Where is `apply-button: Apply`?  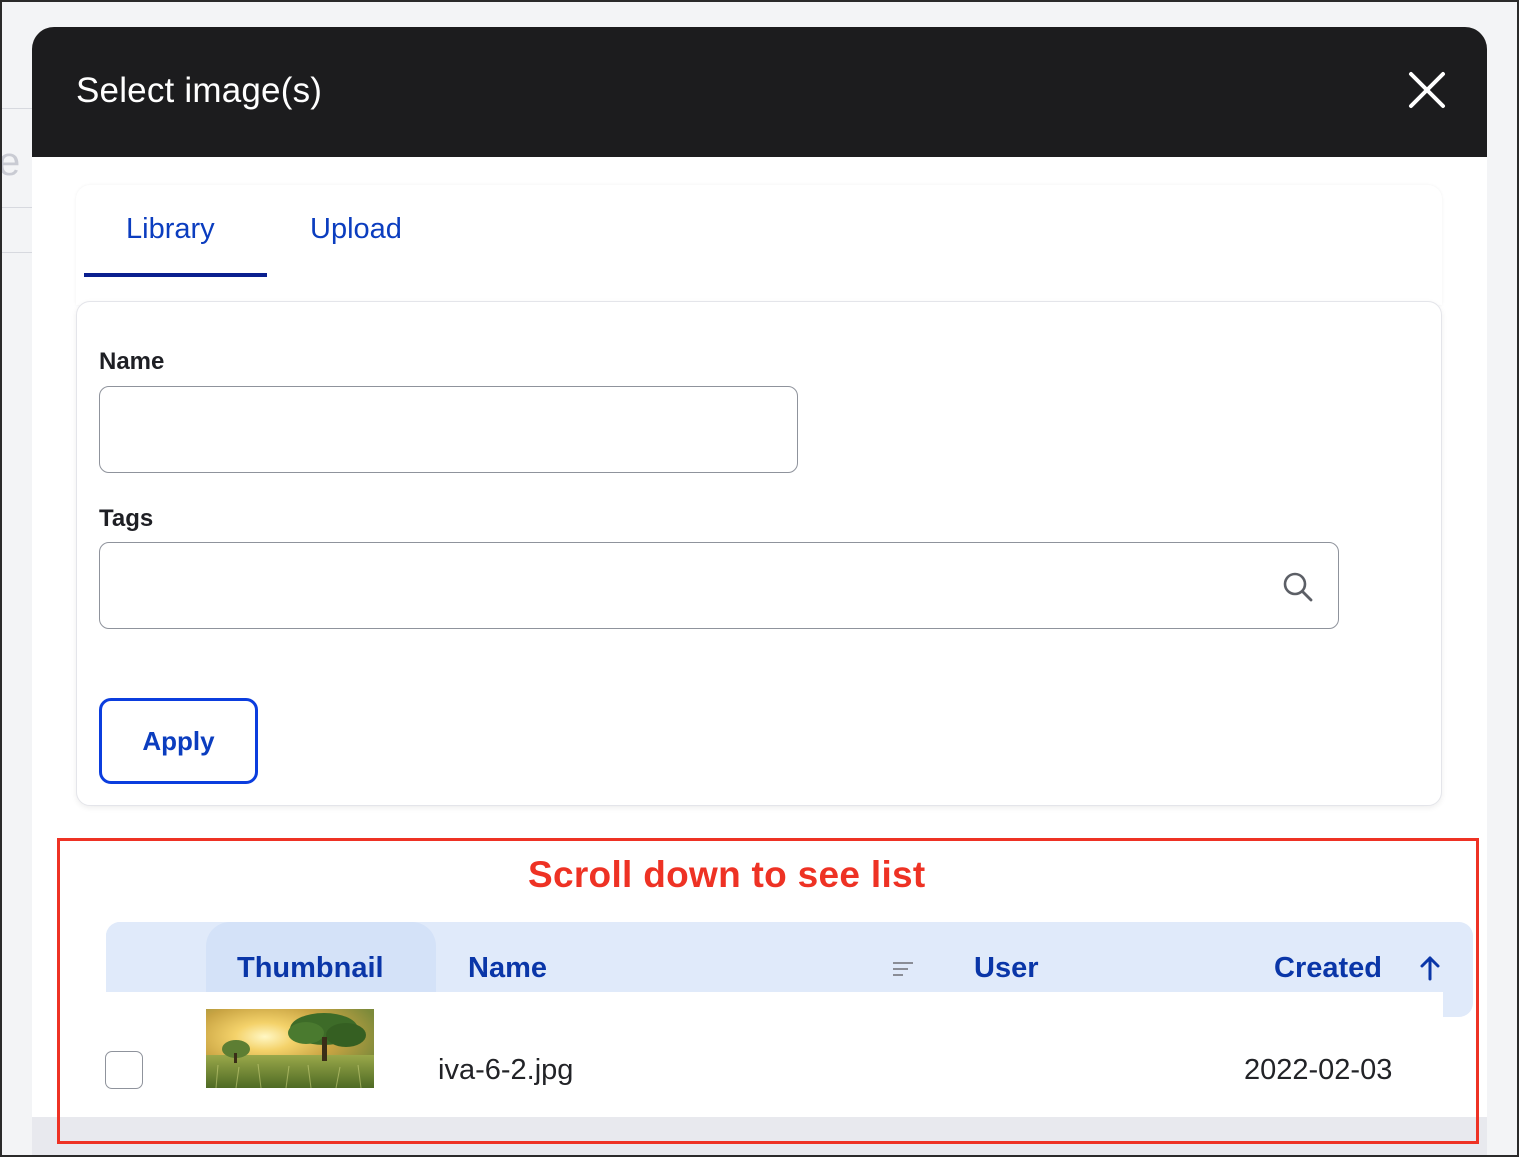
apply-button: Apply is located at coordinates (178, 741).